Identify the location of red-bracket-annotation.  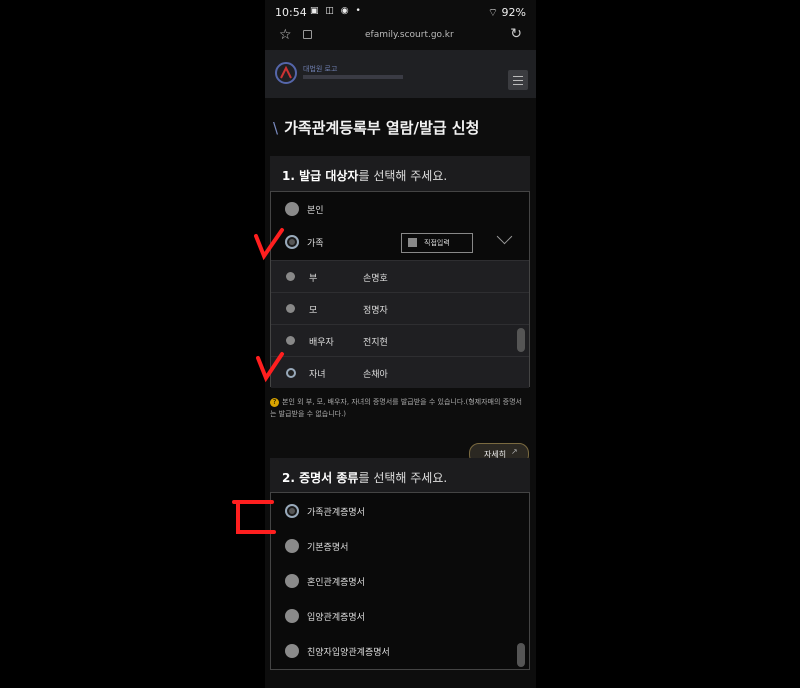
(254, 517).